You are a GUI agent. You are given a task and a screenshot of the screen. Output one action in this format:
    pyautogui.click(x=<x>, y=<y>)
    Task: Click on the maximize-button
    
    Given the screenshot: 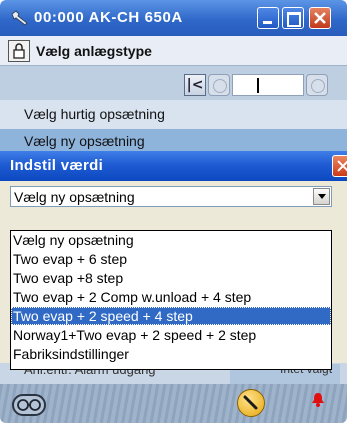 What is the action you would take?
    pyautogui.click(x=293, y=18)
    